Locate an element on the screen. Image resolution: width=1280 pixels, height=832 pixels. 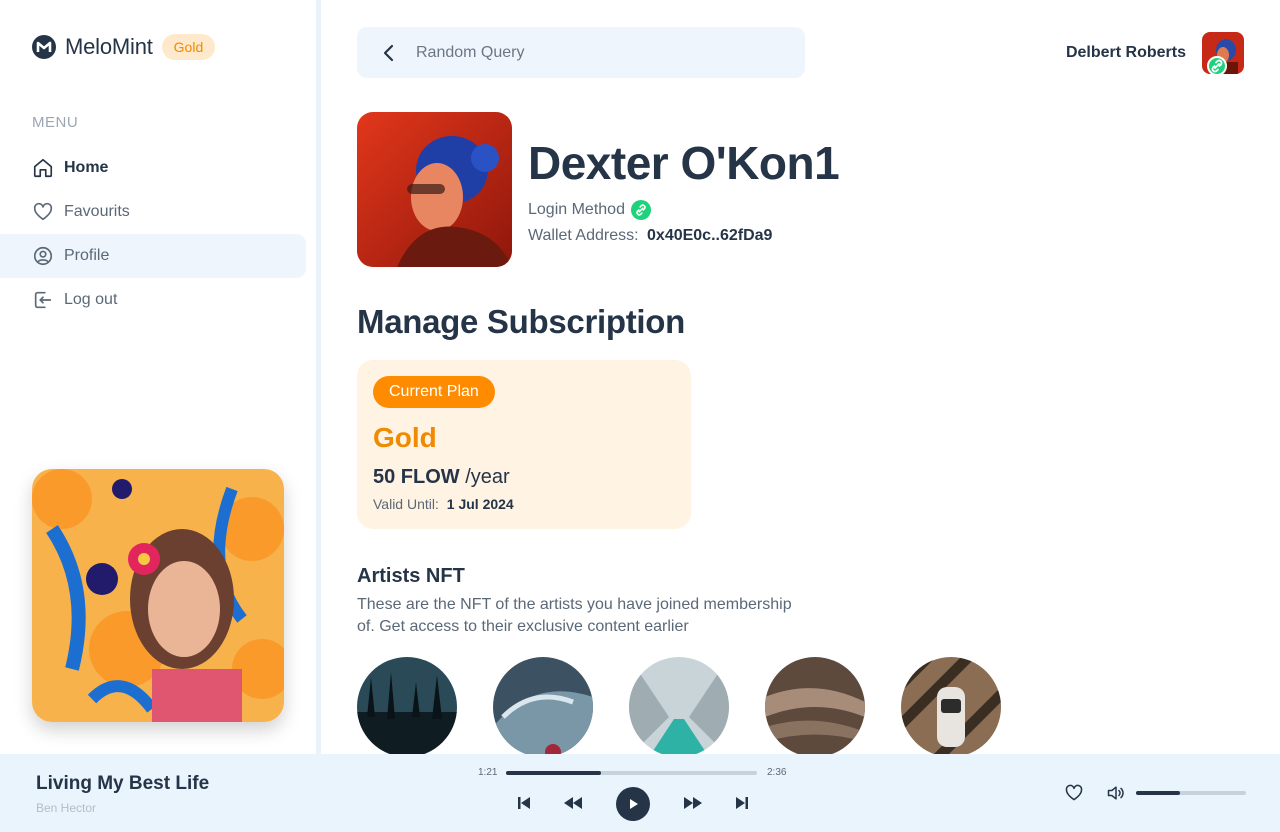
logout-icon is located at coordinates (43, 300).